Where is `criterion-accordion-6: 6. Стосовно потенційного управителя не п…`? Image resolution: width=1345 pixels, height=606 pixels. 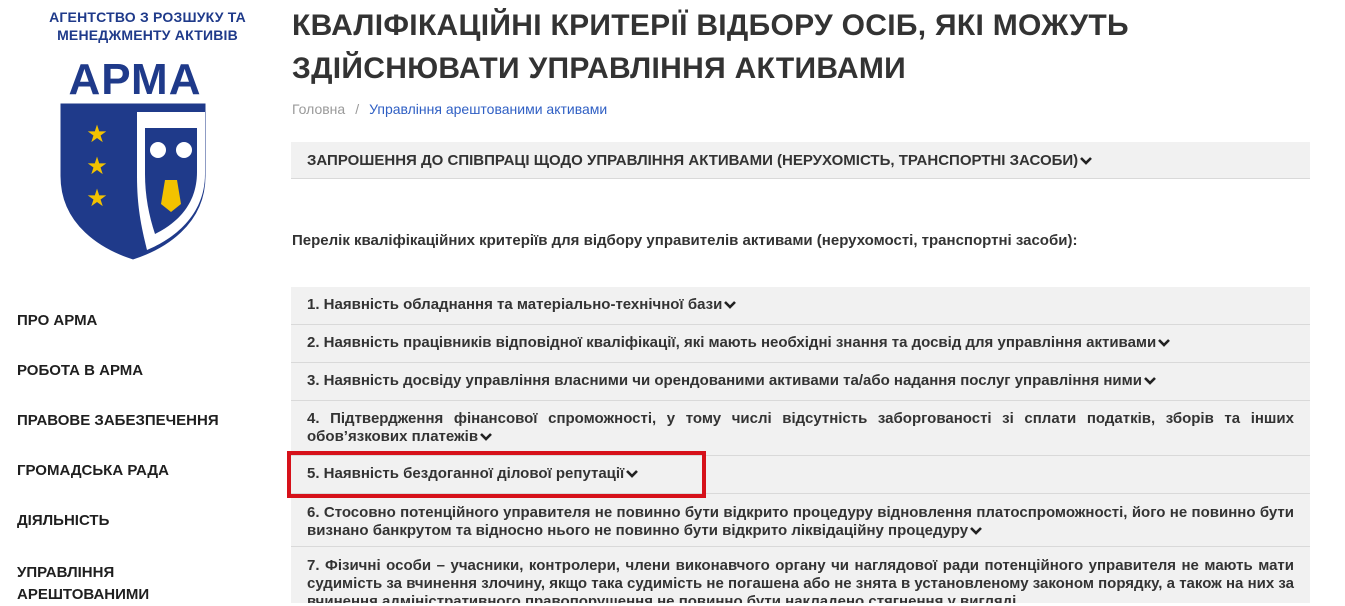 criterion-accordion-6: 6. Стосовно потенційного управителя не п… is located at coordinates (800, 520).